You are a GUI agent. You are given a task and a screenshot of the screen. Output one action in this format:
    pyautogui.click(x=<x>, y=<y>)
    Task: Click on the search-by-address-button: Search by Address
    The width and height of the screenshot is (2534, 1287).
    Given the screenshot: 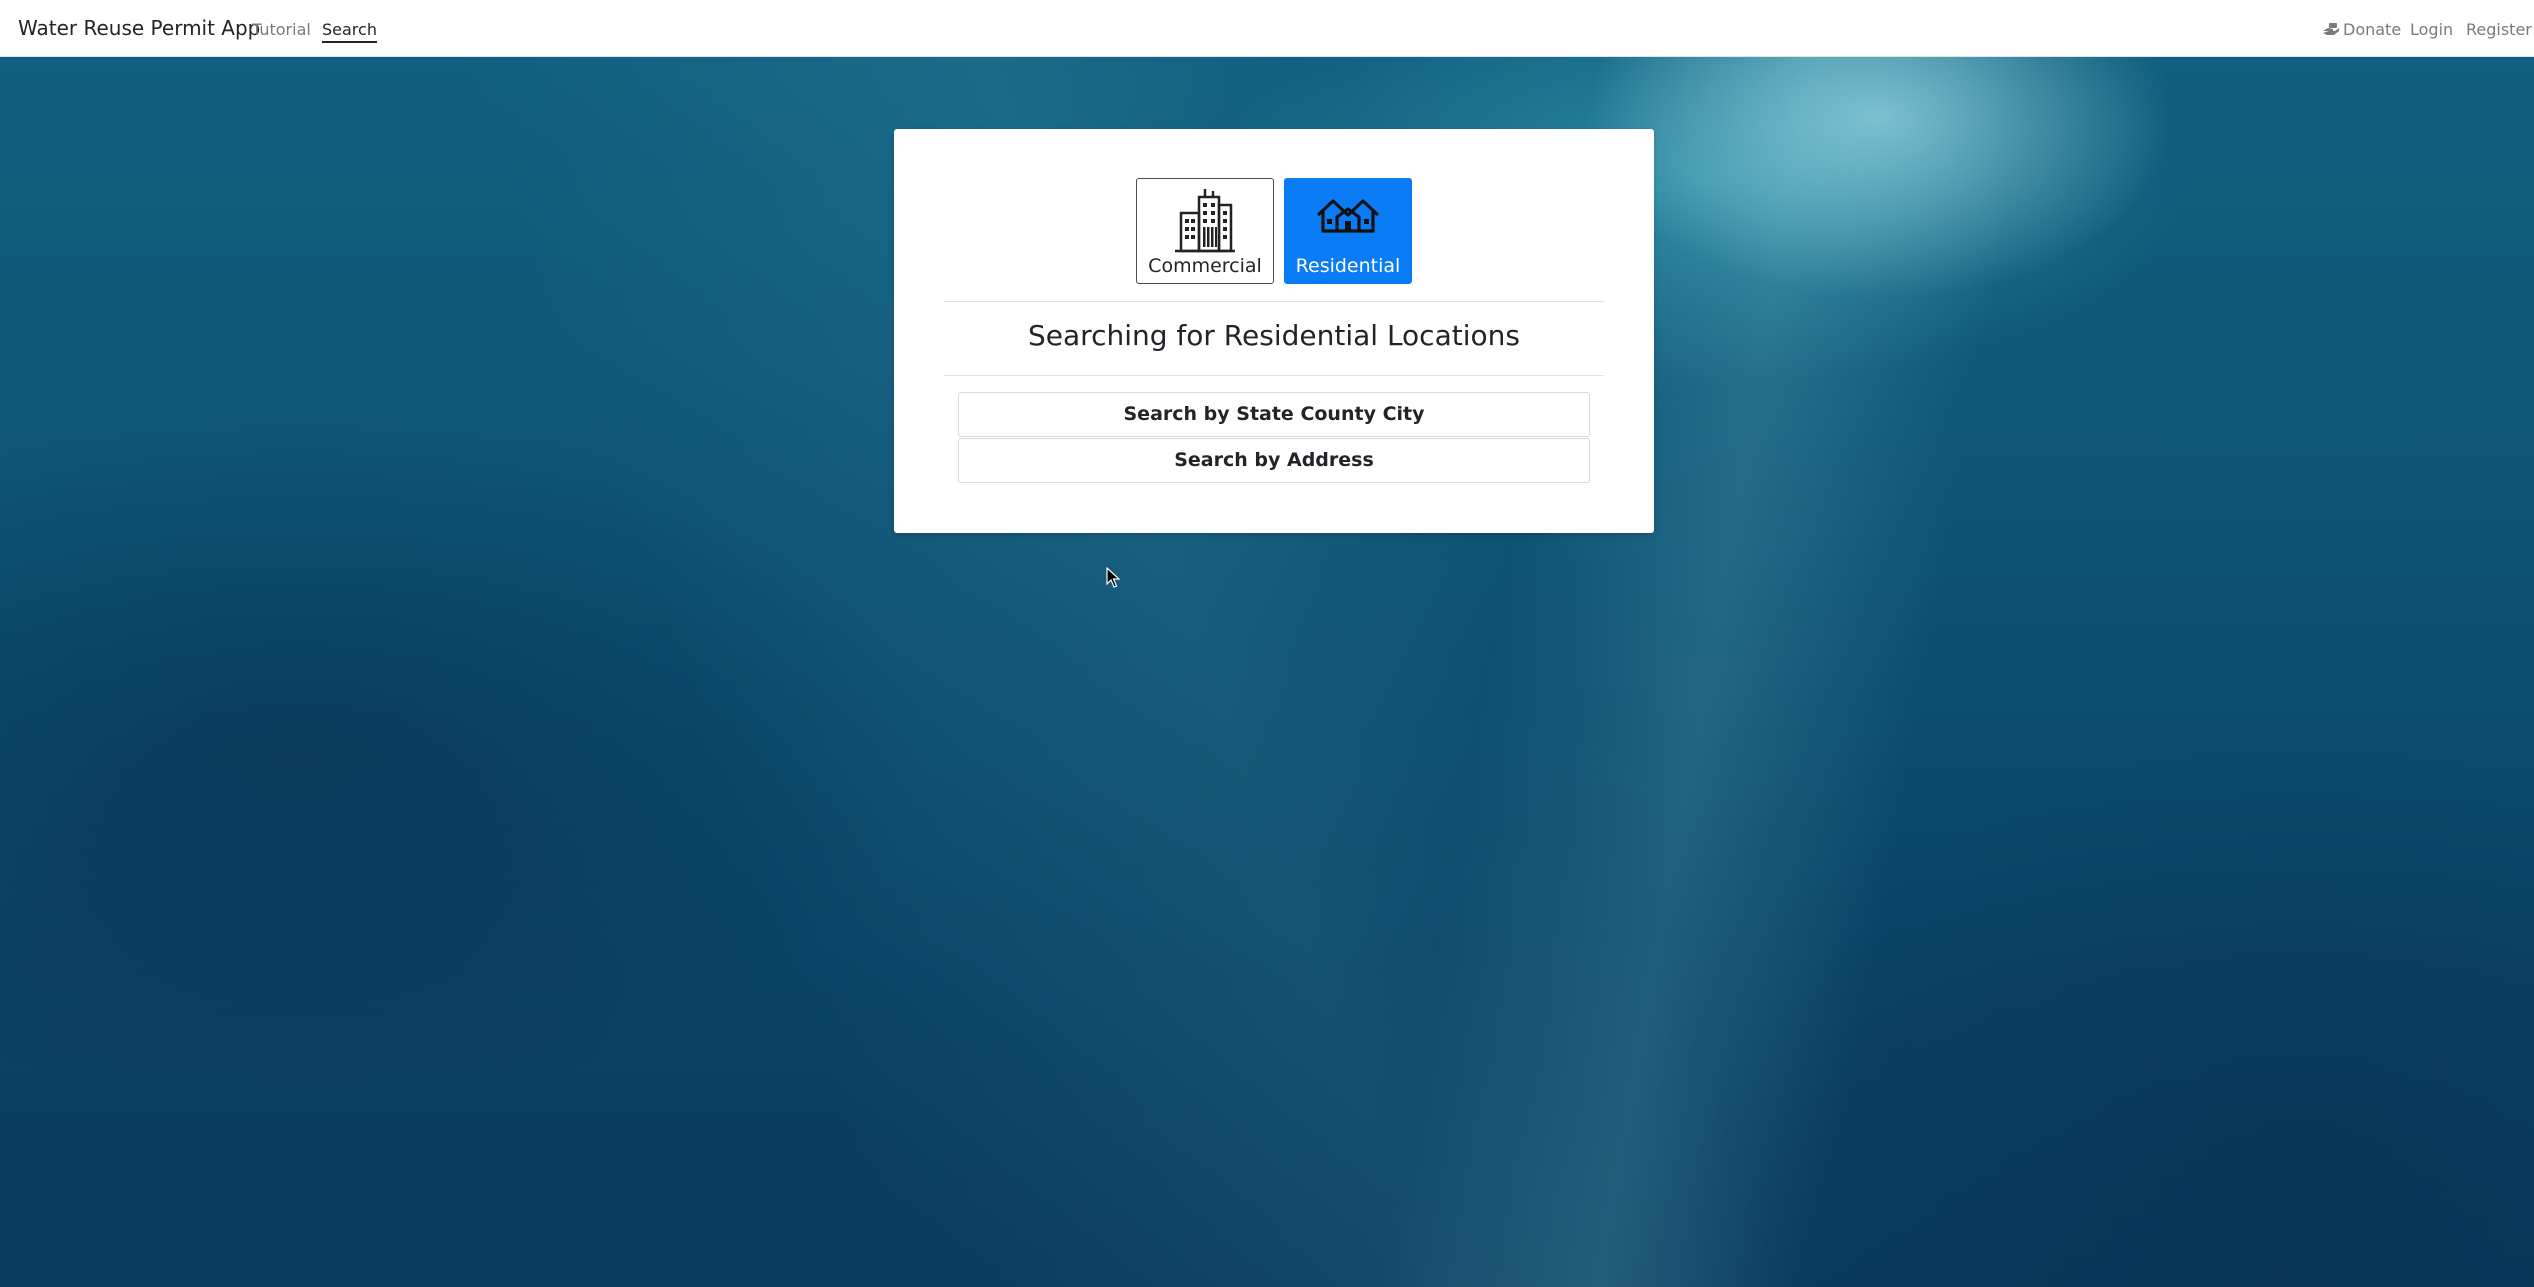 What is the action you would take?
    pyautogui.click(x=1274, y=460)
    